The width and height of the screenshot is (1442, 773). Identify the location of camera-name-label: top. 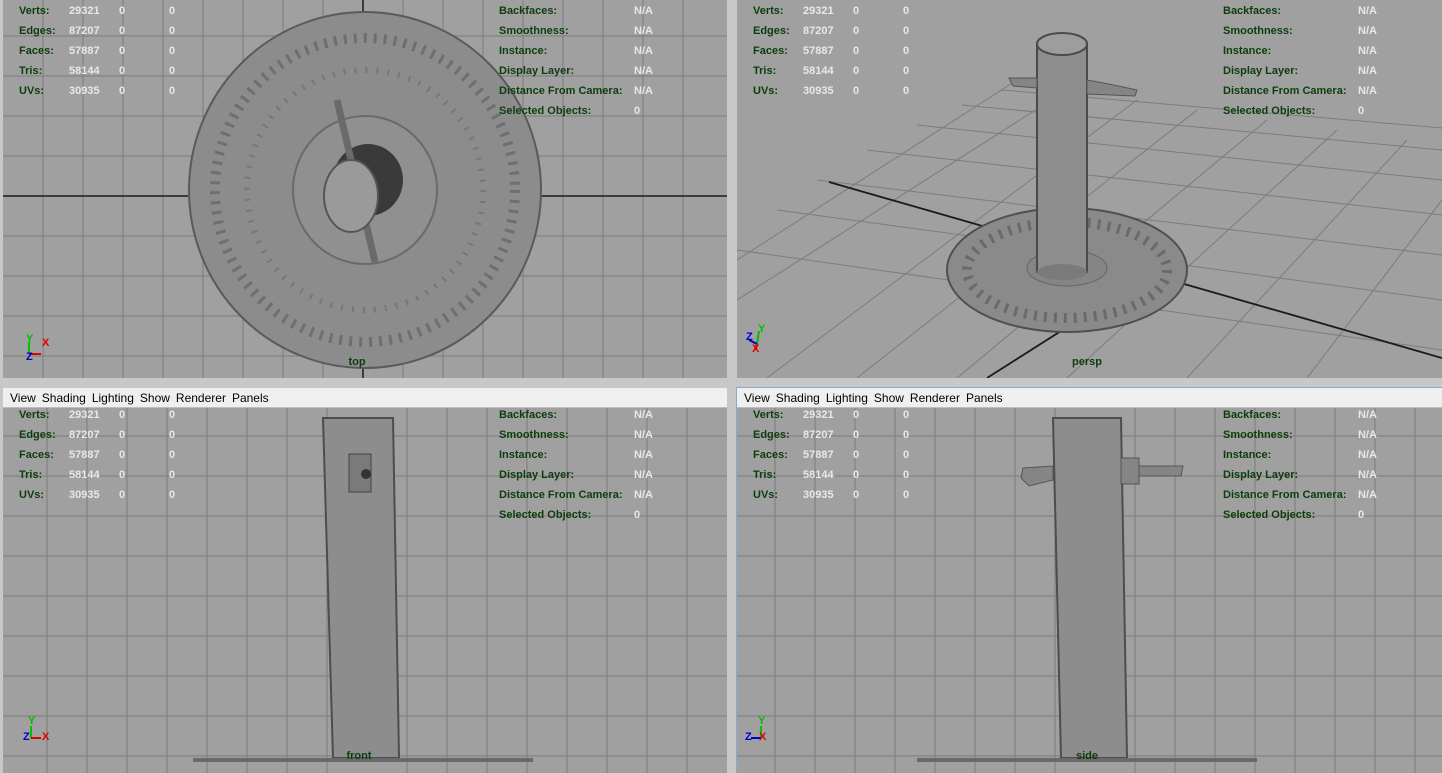
(357, 362).